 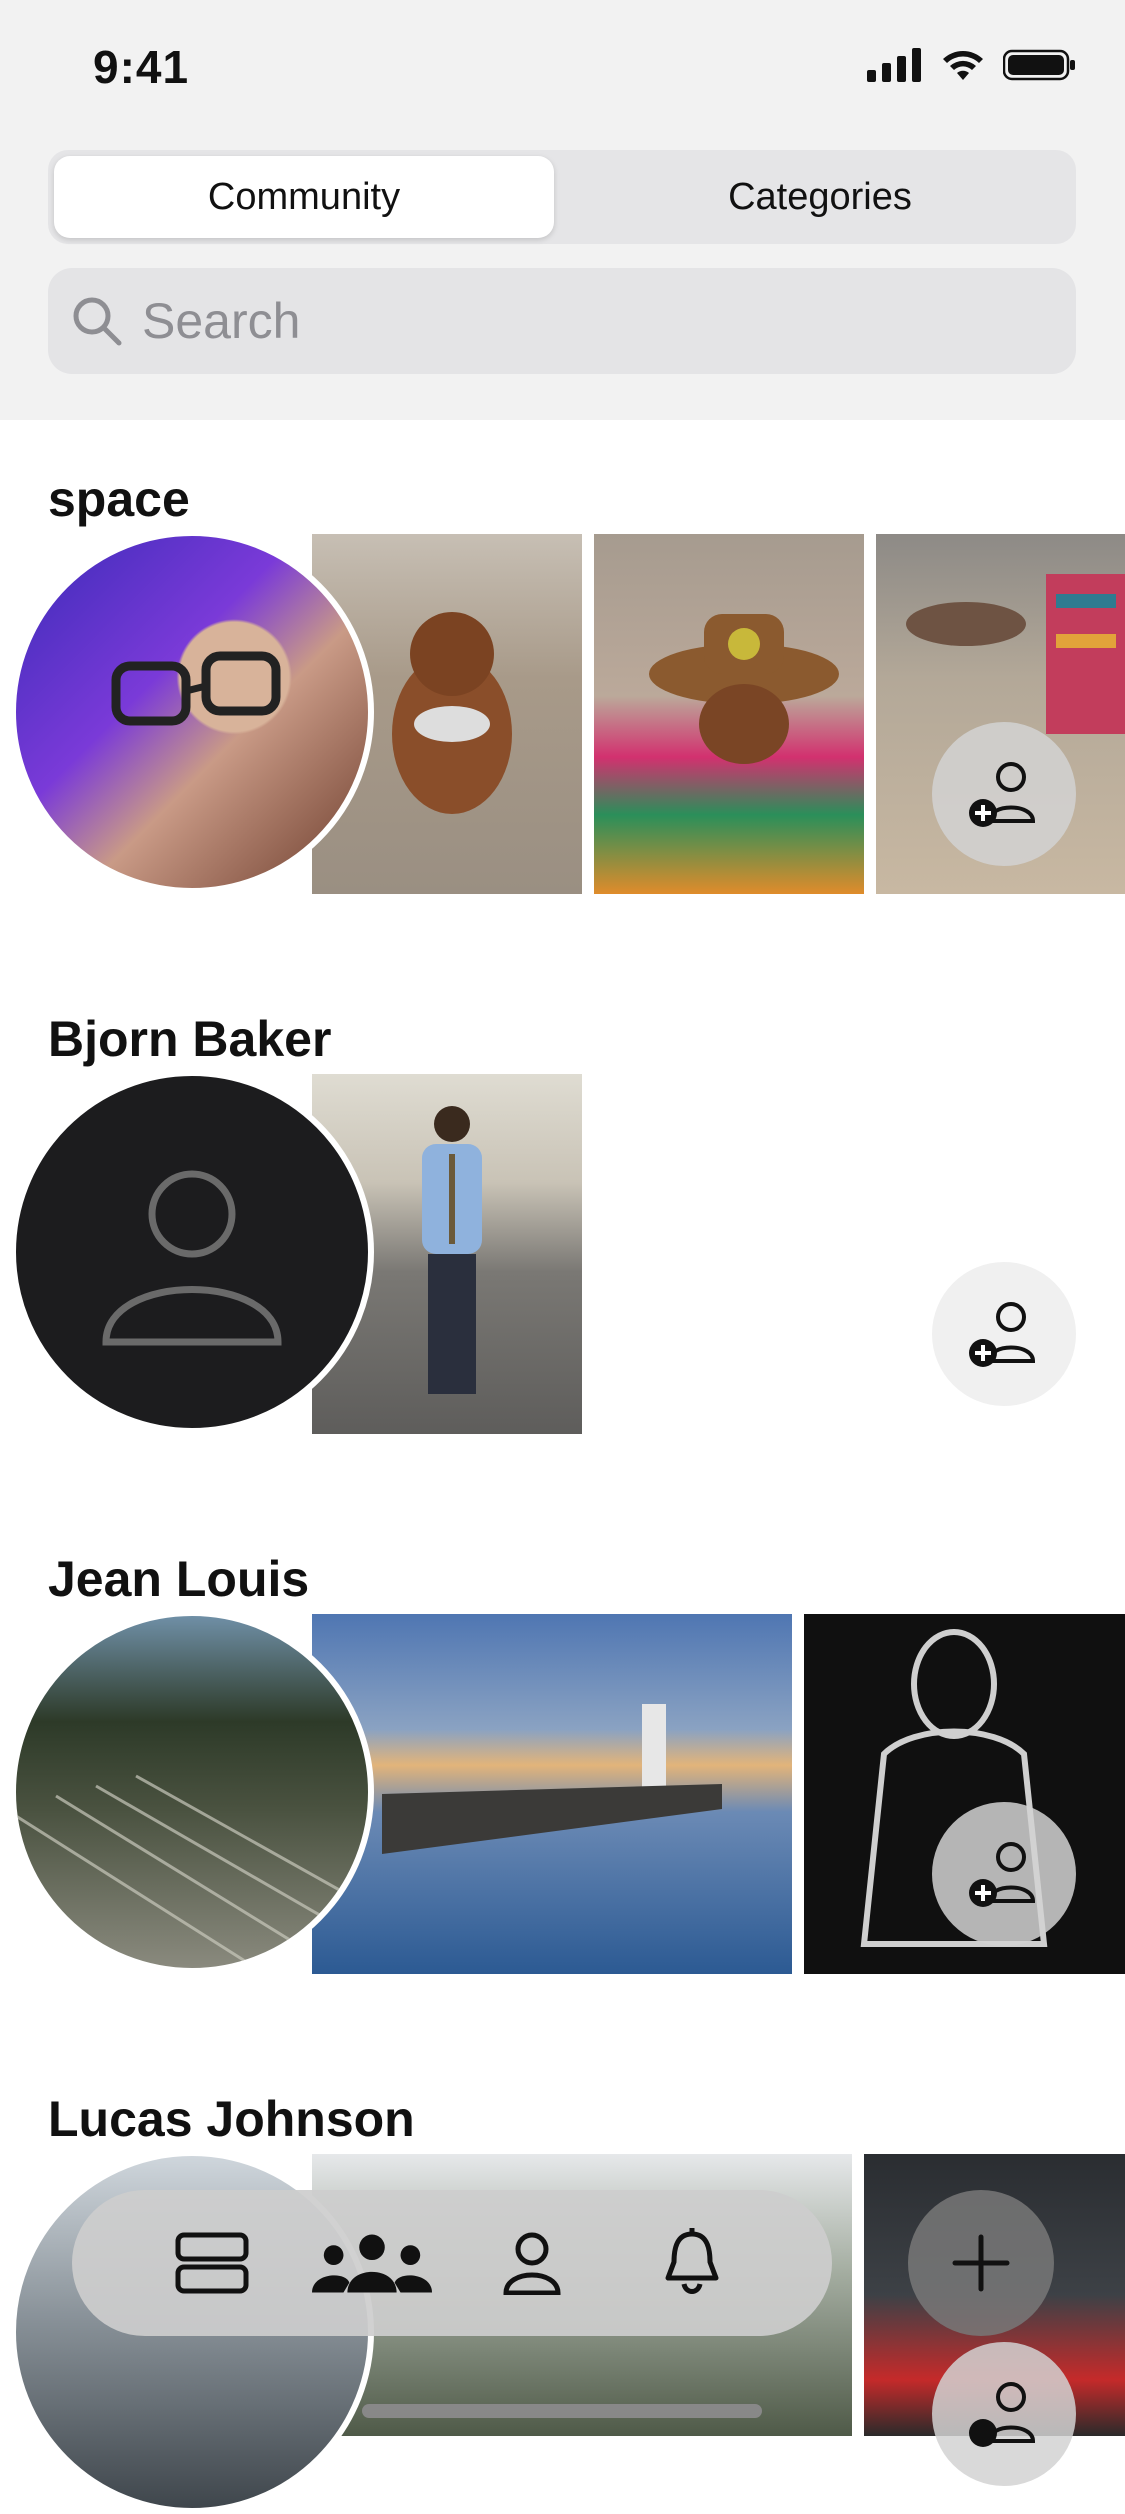 What do you see at coordinates (192, 1258) in the screenshot?
I see `person-placeholder-icon` at bounding box center [192, 1258].